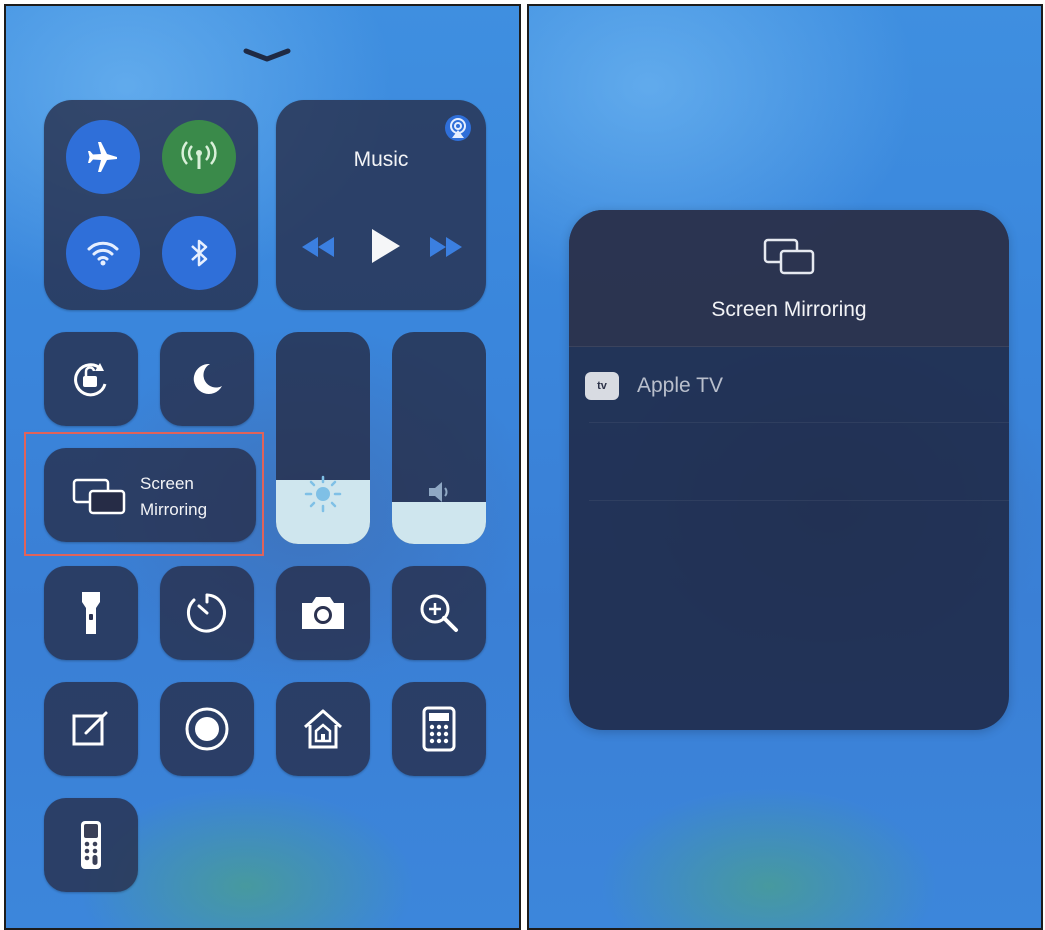 The width and height of the screenshot is (1045, 930). Describe the element at coordinates (323, 494) in the screenshot. I see `sun-icon` at that location.